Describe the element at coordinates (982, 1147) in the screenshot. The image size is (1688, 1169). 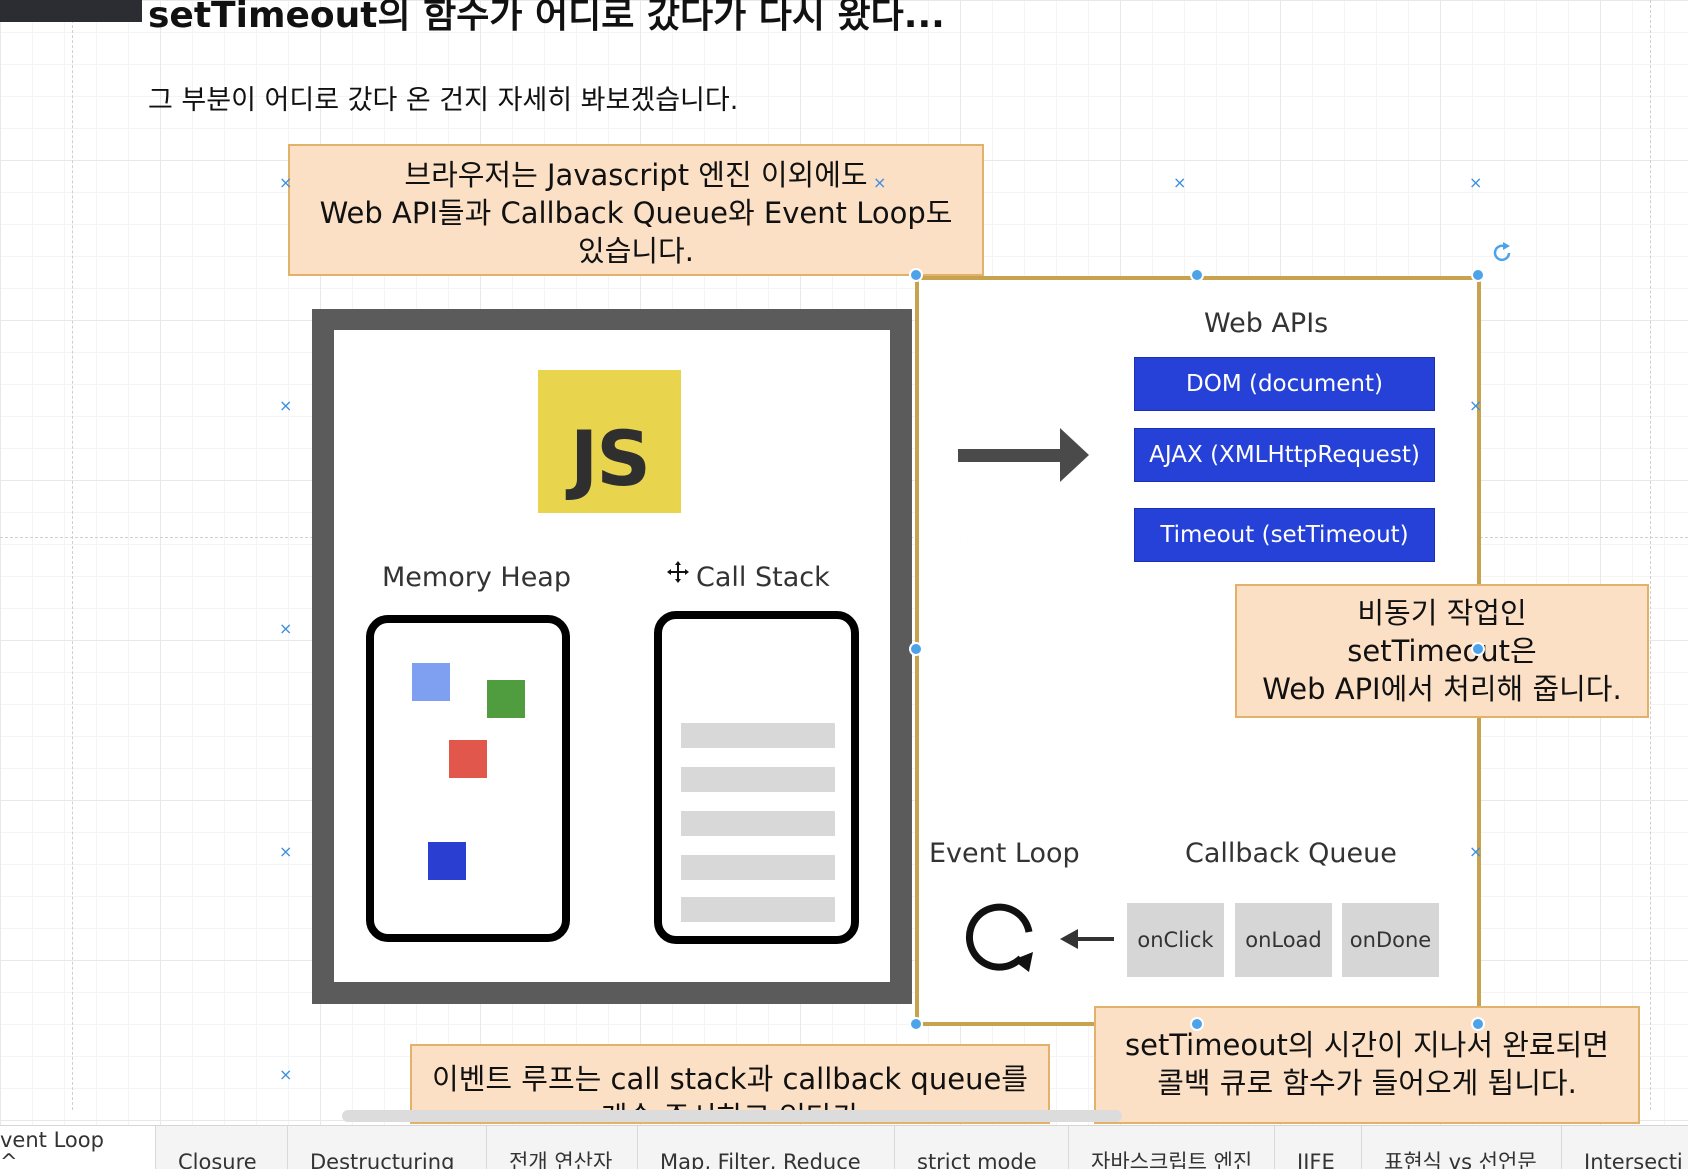
I see `tab-strict-mode: strict mode` at that location.